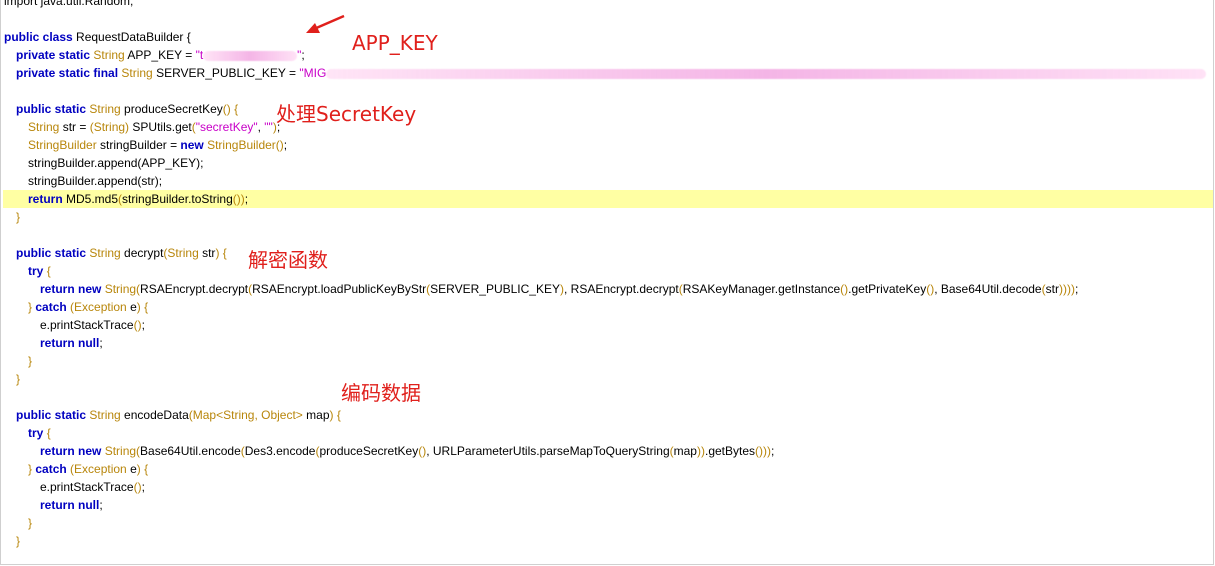 The height and width of the screenshot is (566, 1215). Describe the element at coordinates (268, 127) in the screenshot. I see `code-token: ""` at that location.